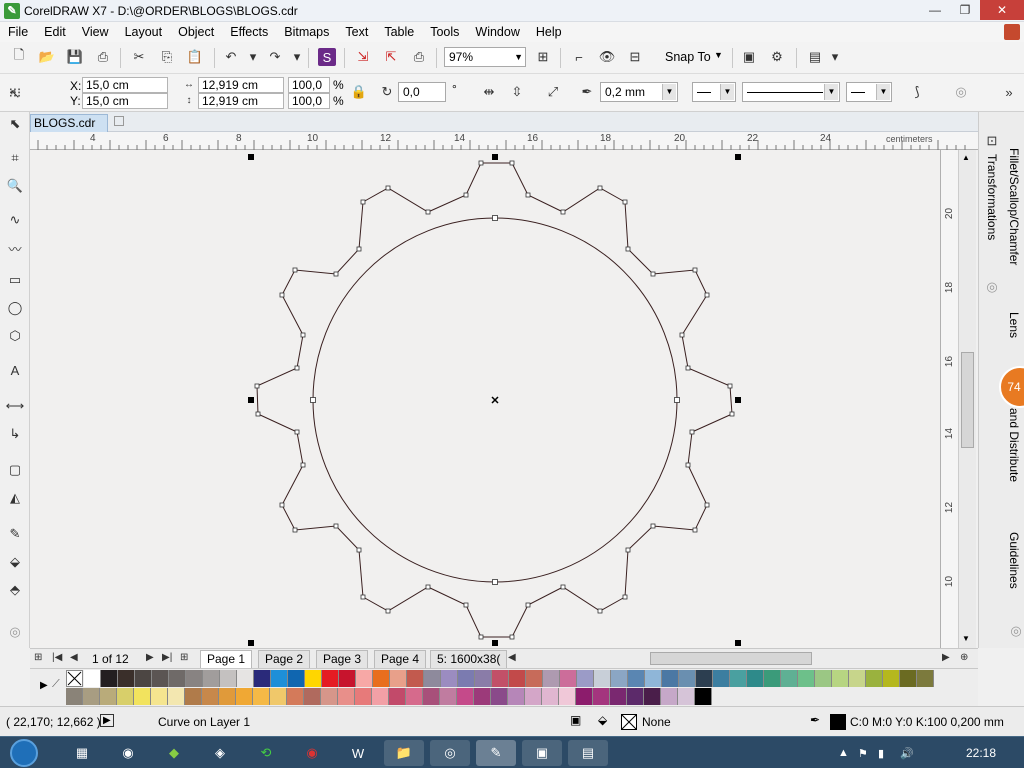  I want to click on tray-flag-icon: ⚑, so click(863, 753).